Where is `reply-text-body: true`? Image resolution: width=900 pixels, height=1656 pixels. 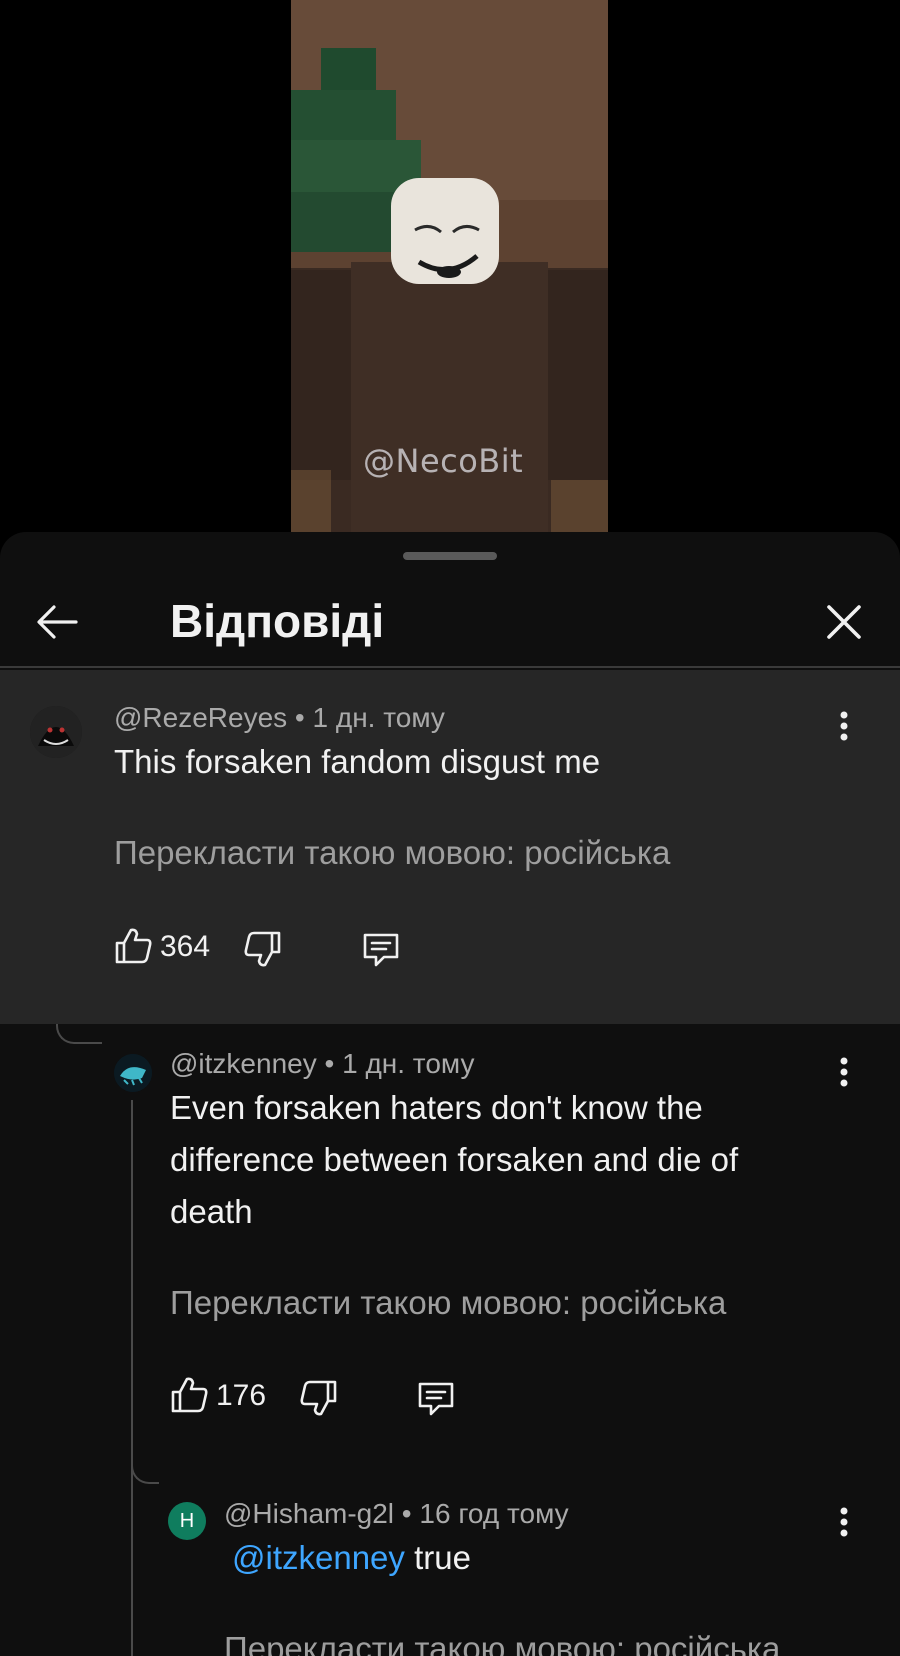
reply-text-body: true is located at coordinates (442, 1557).